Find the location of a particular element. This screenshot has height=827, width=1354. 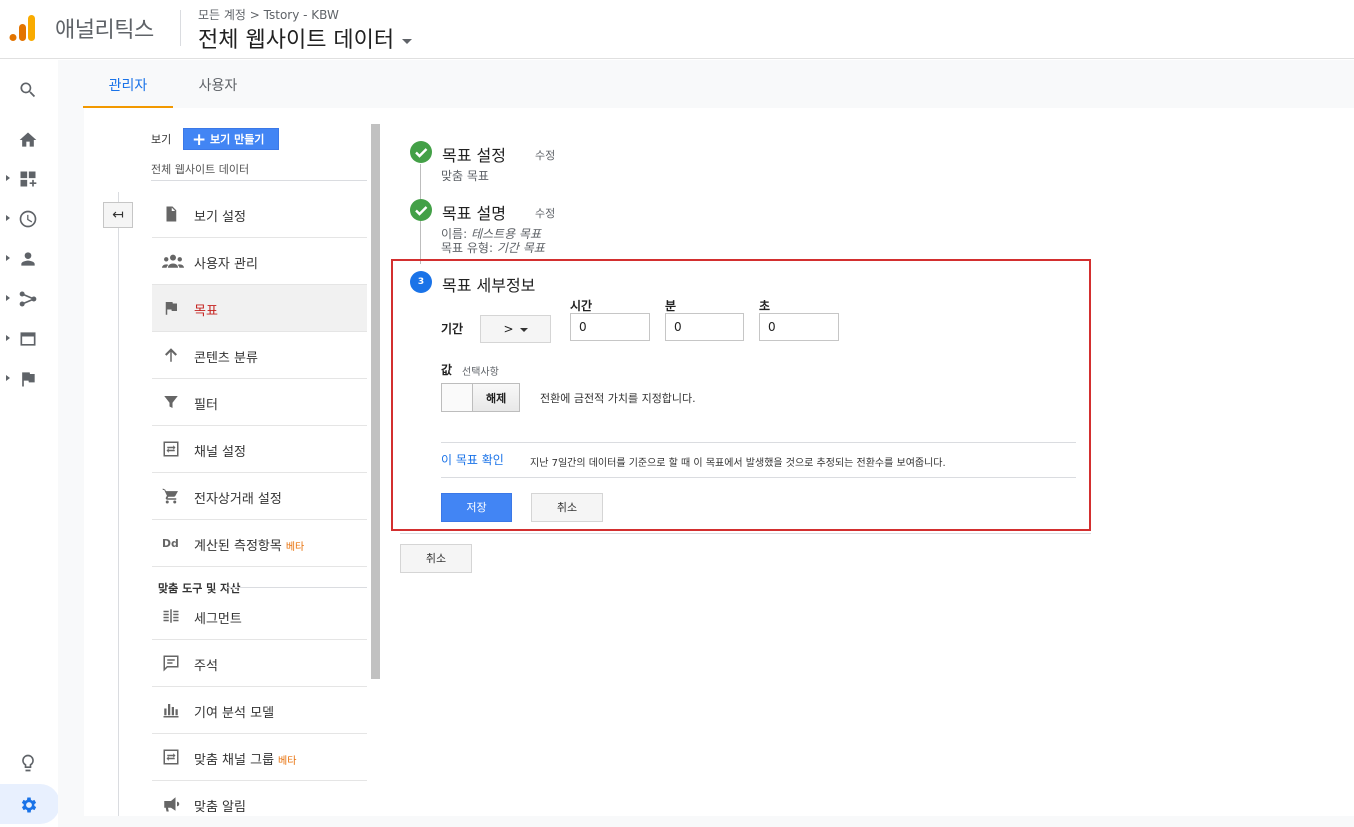

tab-user: 사용자 is located at coordinates (218, 84).